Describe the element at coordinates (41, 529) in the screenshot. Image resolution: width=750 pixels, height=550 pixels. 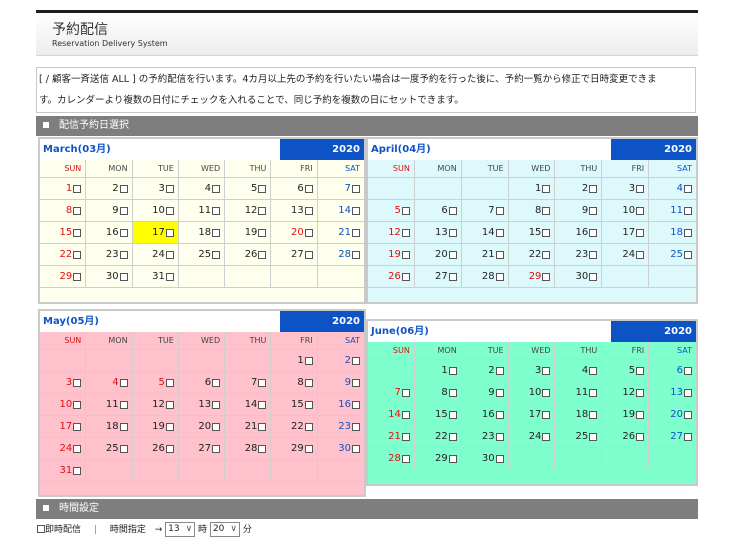
I see `immediate-delivery-checkbox` at that location.